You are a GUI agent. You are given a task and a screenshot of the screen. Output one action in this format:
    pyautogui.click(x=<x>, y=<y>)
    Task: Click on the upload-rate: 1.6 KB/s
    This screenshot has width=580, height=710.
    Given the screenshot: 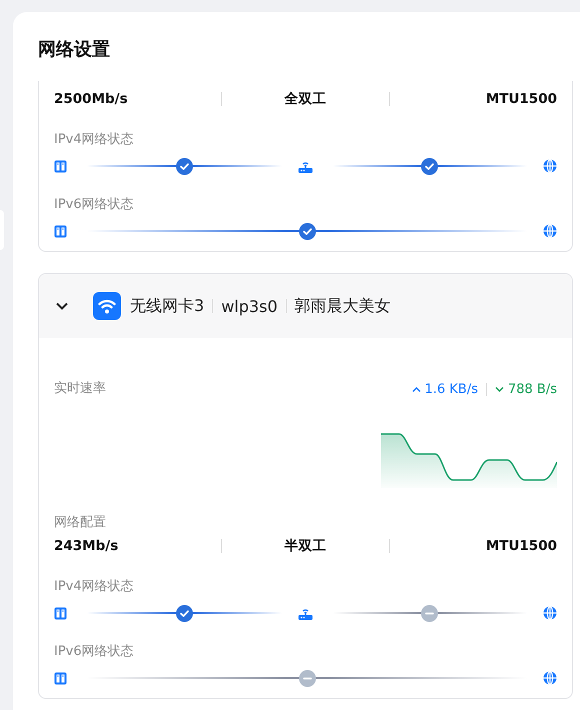 What is the action you would take?
    pyautogui.click(x=451, y=389)
    